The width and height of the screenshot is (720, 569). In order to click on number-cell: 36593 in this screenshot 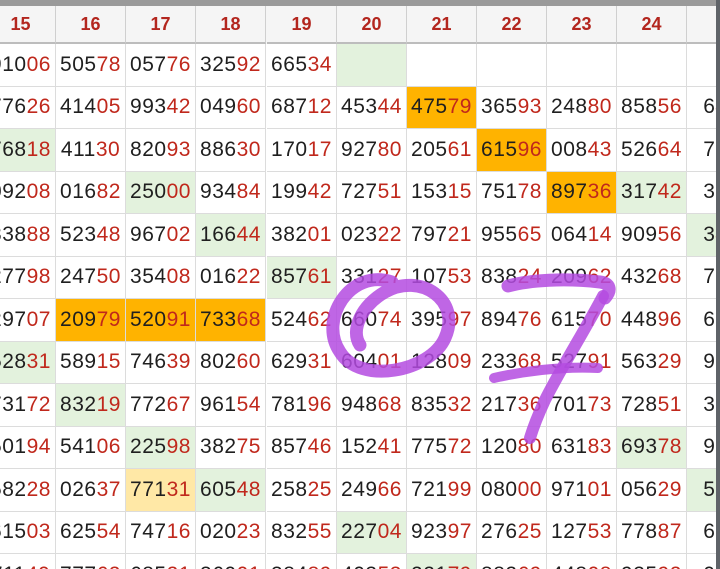, I will do `click(512, 107)`.